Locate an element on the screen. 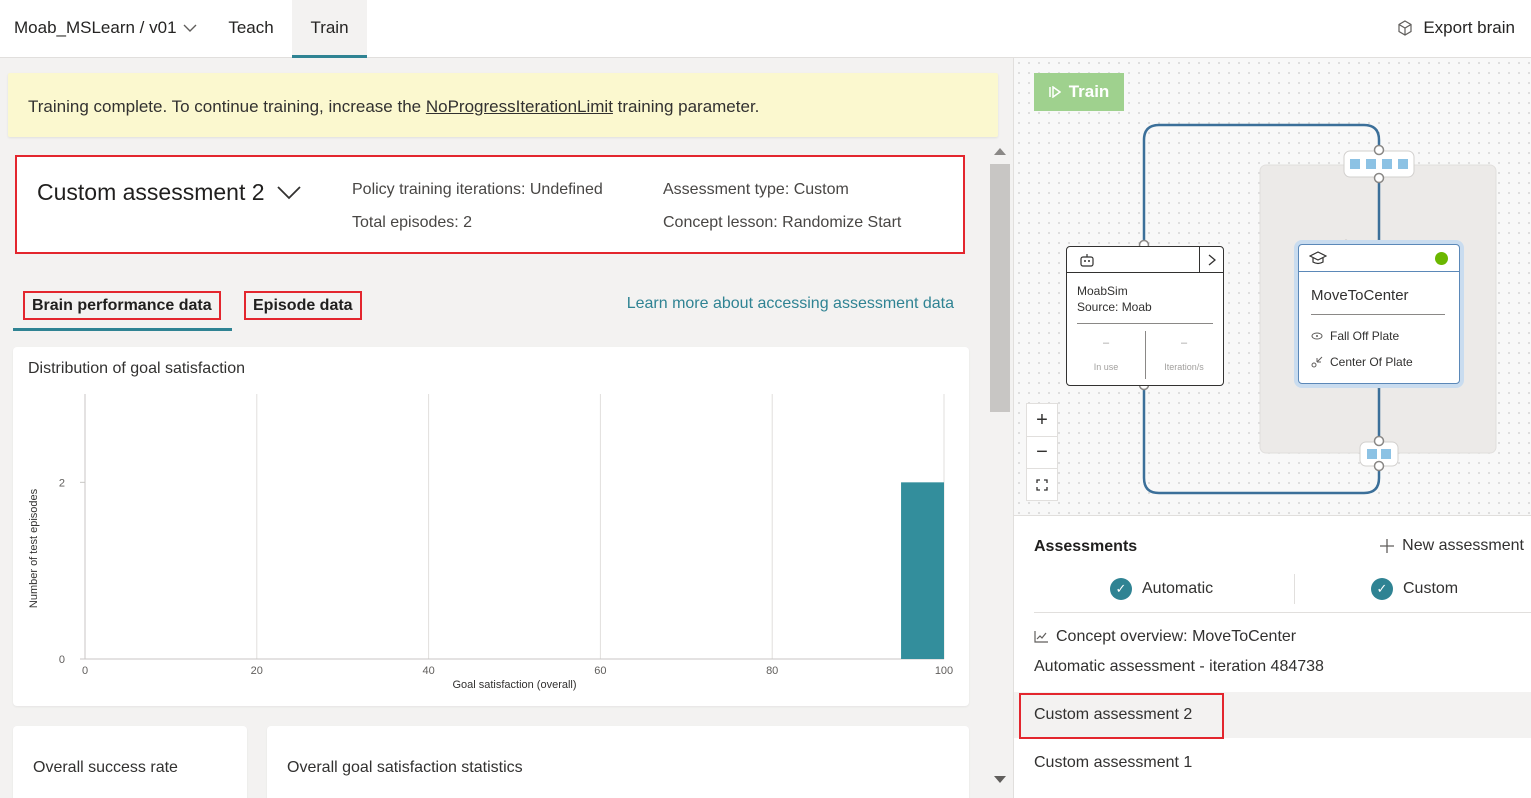  vertical-scrollbar is located at coordinates (1000, 471).